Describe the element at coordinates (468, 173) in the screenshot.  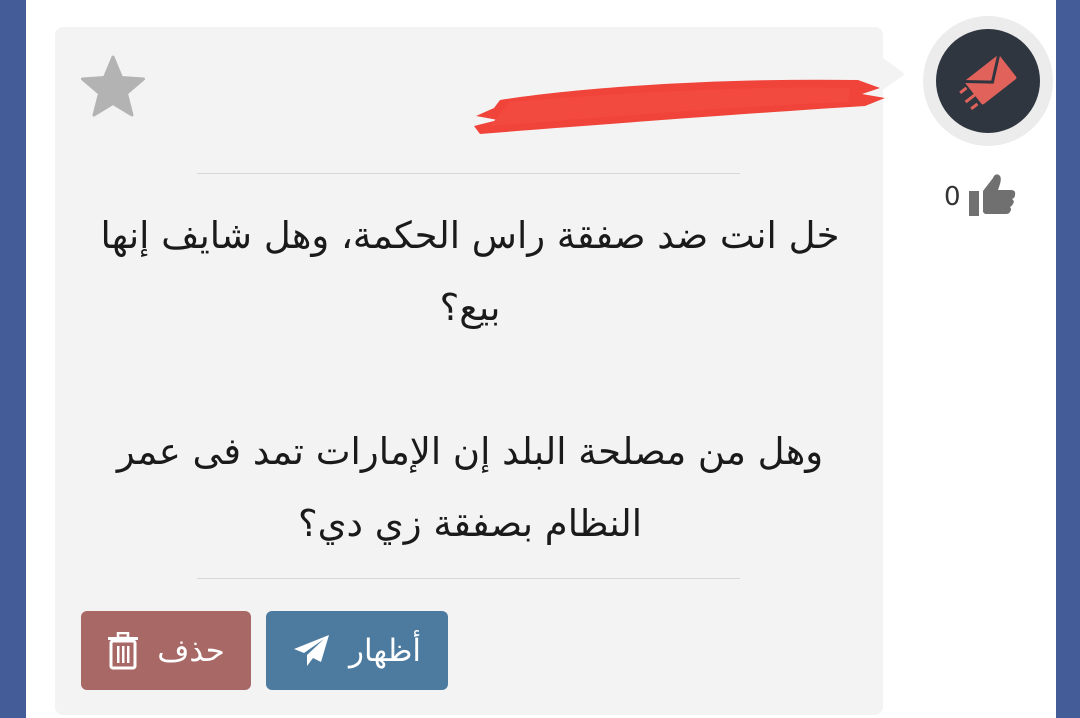
I see `divider-top` at that location.